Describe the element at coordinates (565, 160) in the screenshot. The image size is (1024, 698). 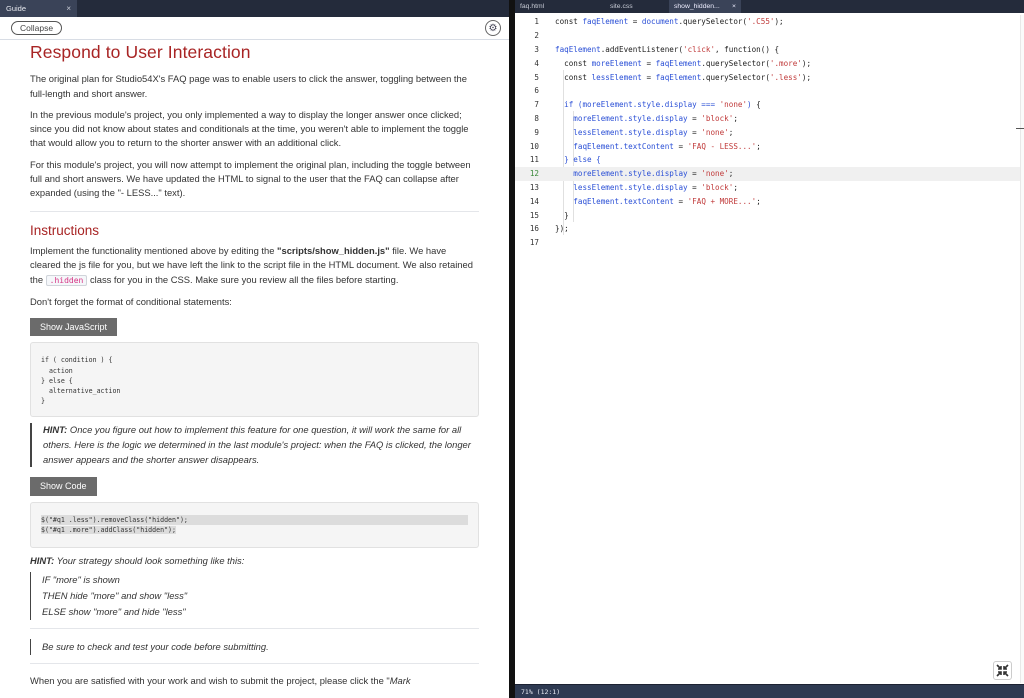
I see `code-line-11: 11 } else {` at that location.